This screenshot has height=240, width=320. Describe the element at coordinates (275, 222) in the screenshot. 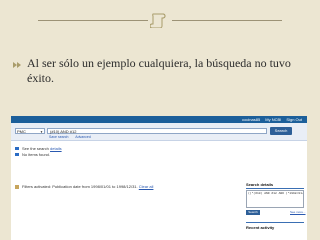

I see `recent-activity-rule` at that location.